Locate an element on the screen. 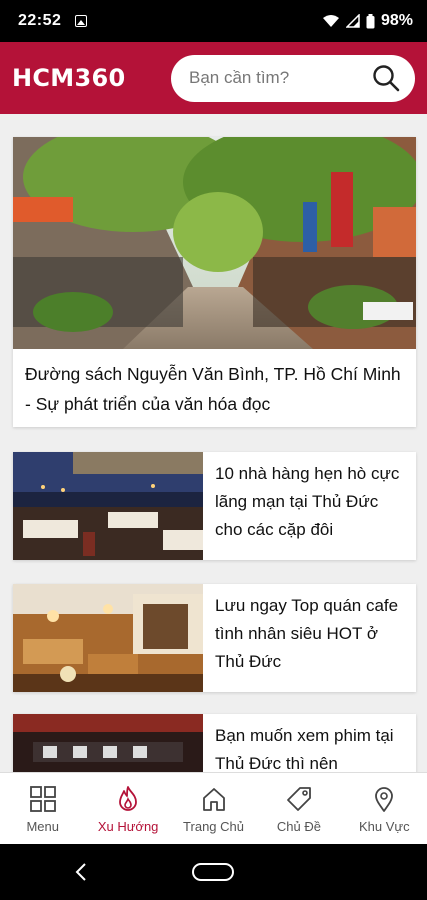  nav-label: Menu is located at coordinates (42, 826).